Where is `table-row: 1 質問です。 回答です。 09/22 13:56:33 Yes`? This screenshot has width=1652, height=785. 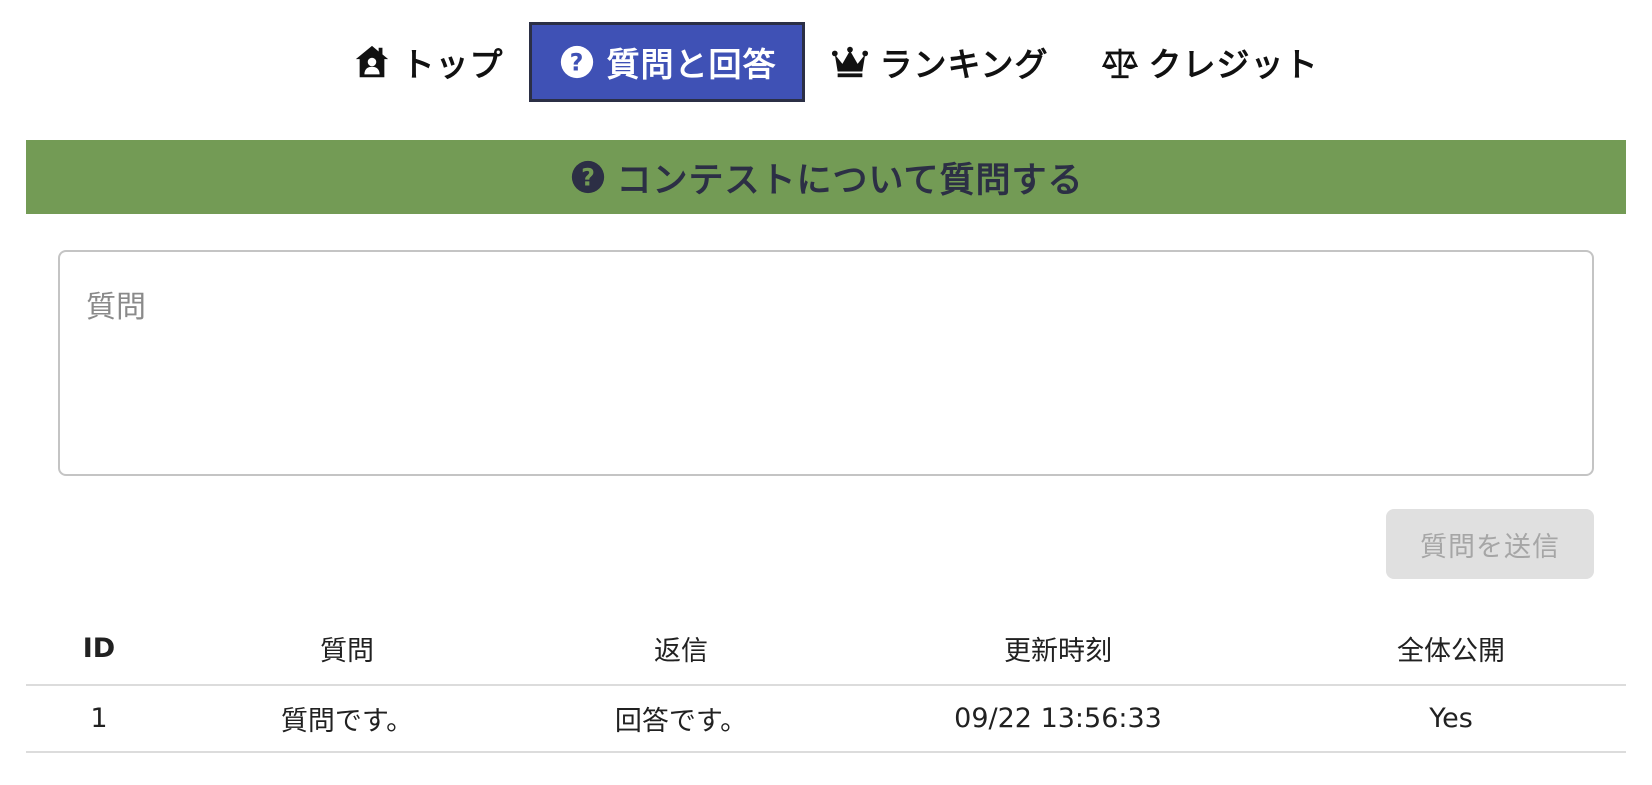 table-row: 1 質問です。 回答です。 09/22 13:56:33 Yes is located at coordinates (826, 719).